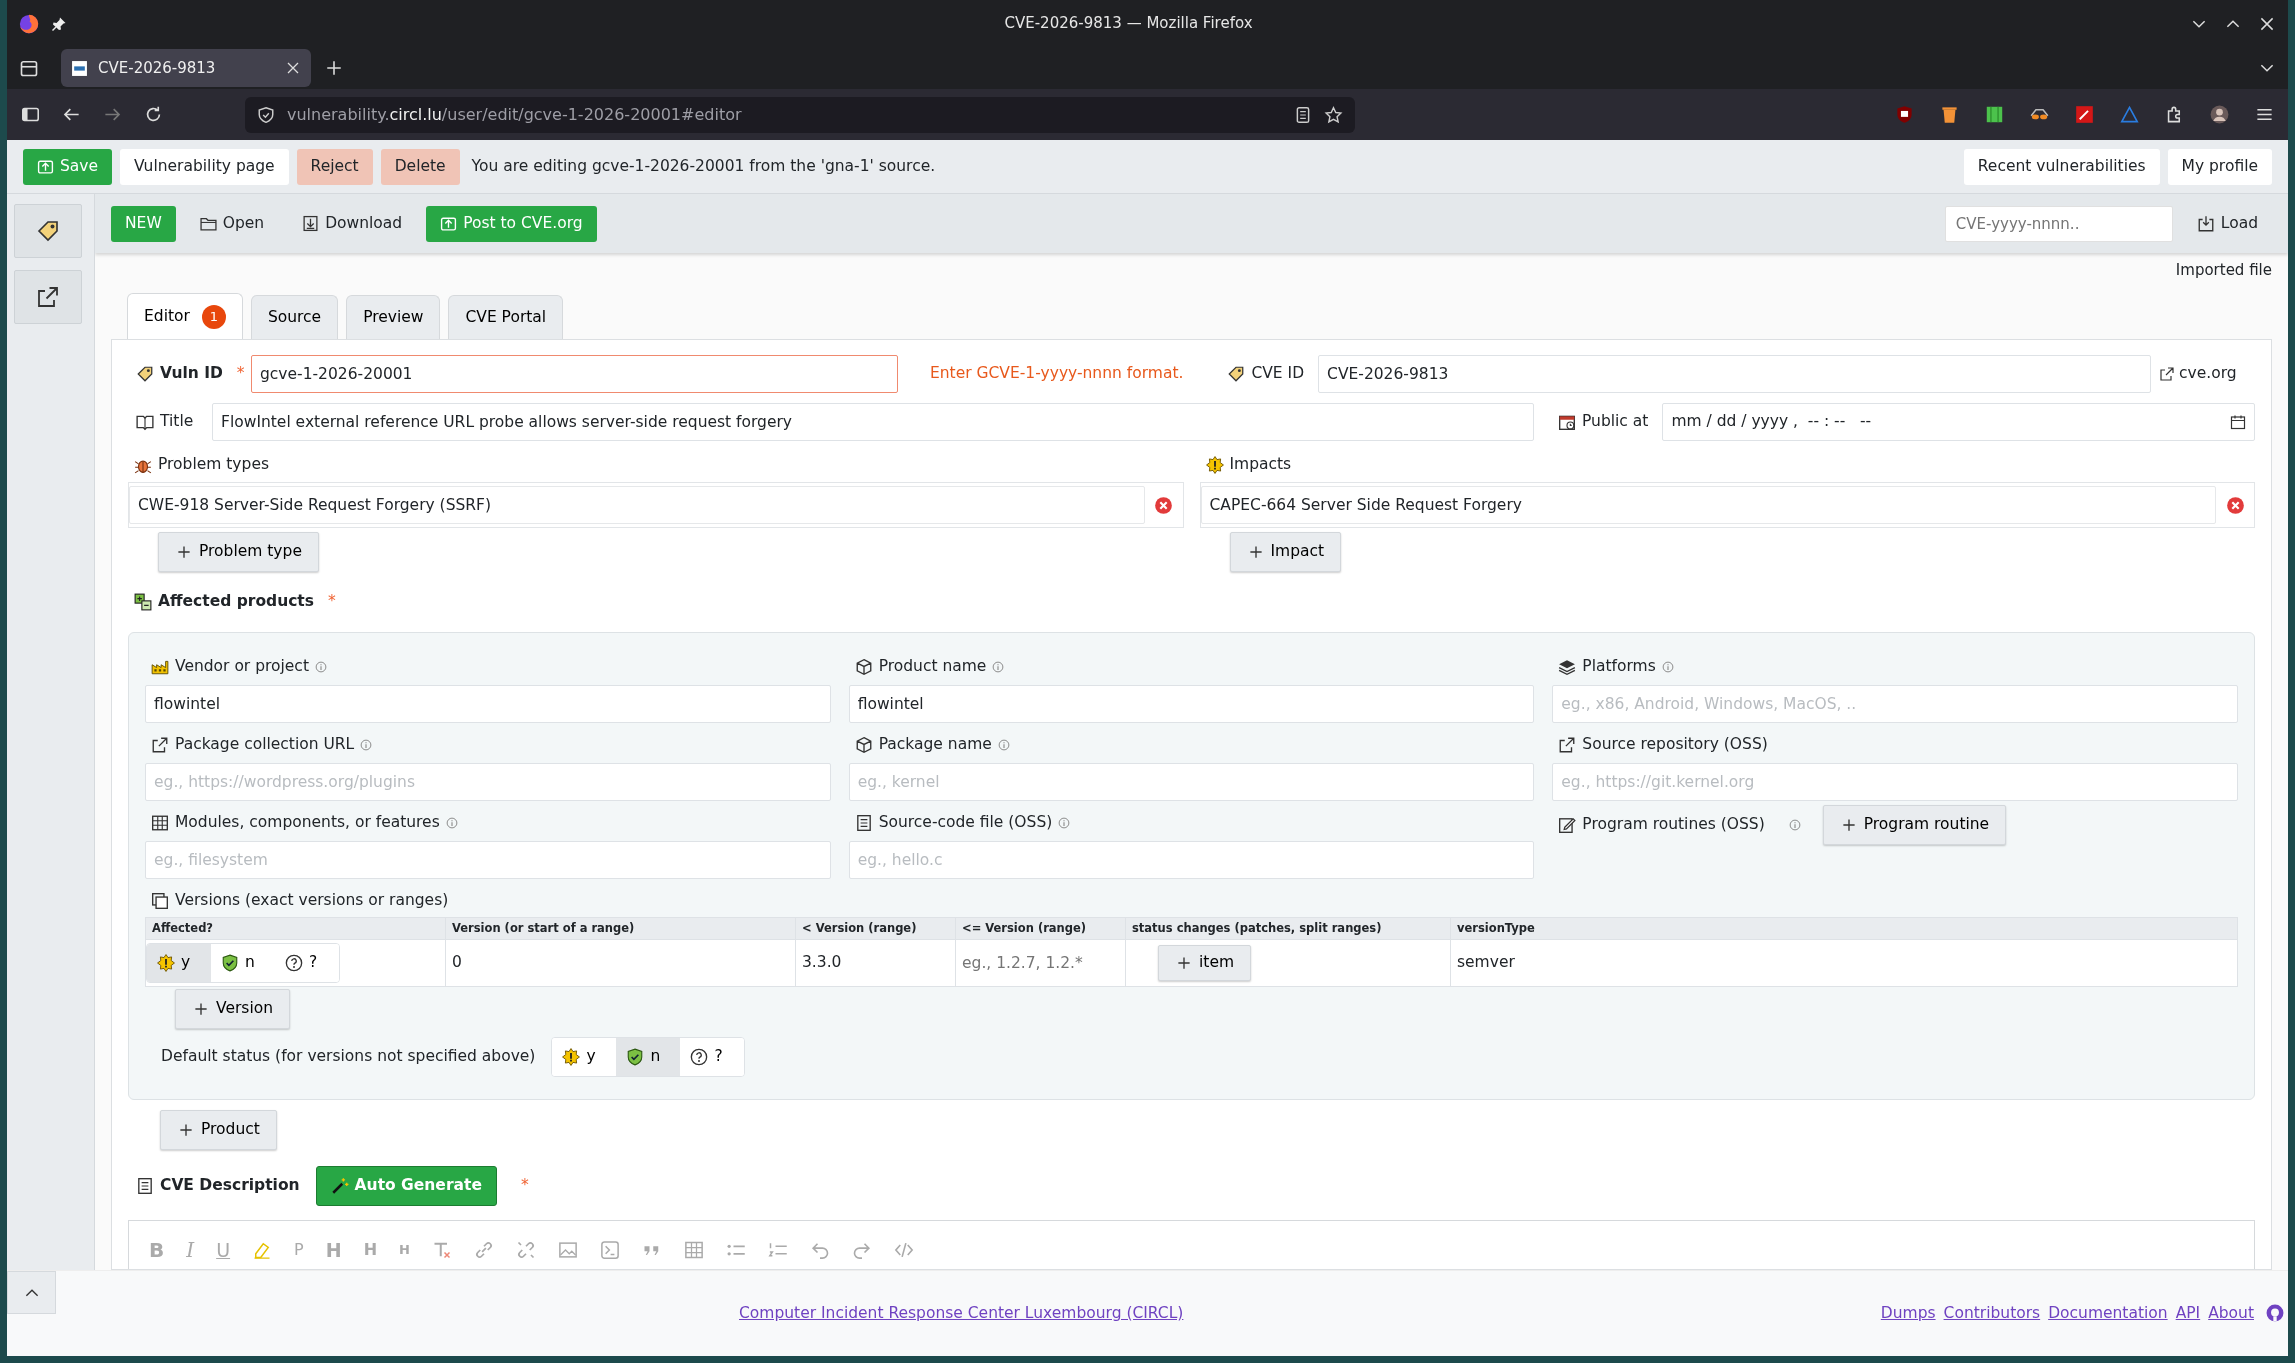 The height and width of the screenshot is (1363, 2295). I want to click on footer-link: API, so click(2188, 1313).